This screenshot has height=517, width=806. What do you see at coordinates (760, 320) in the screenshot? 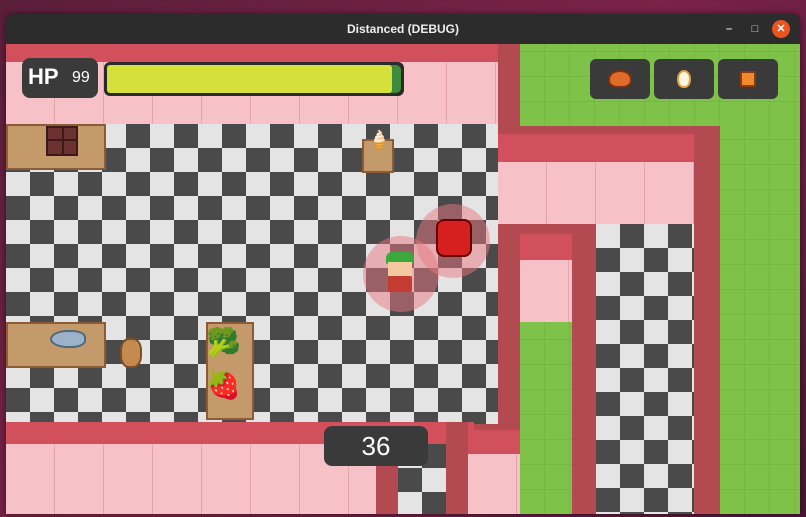
I see `grass-area-right` at bounding box center [760, 320].